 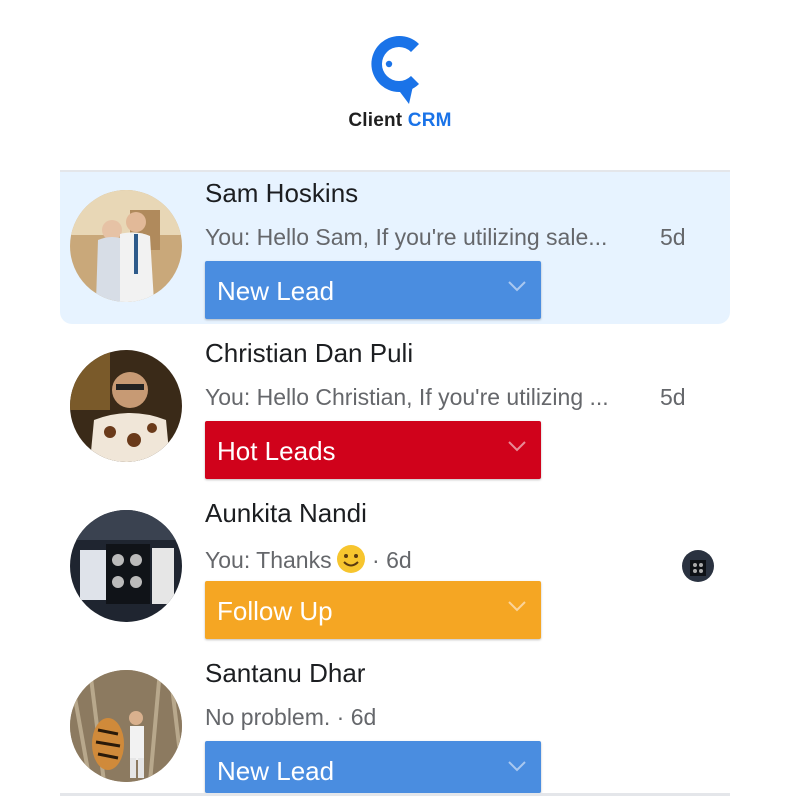 I want to click on app-logo: Client CRM, so click(x=400, y=81).